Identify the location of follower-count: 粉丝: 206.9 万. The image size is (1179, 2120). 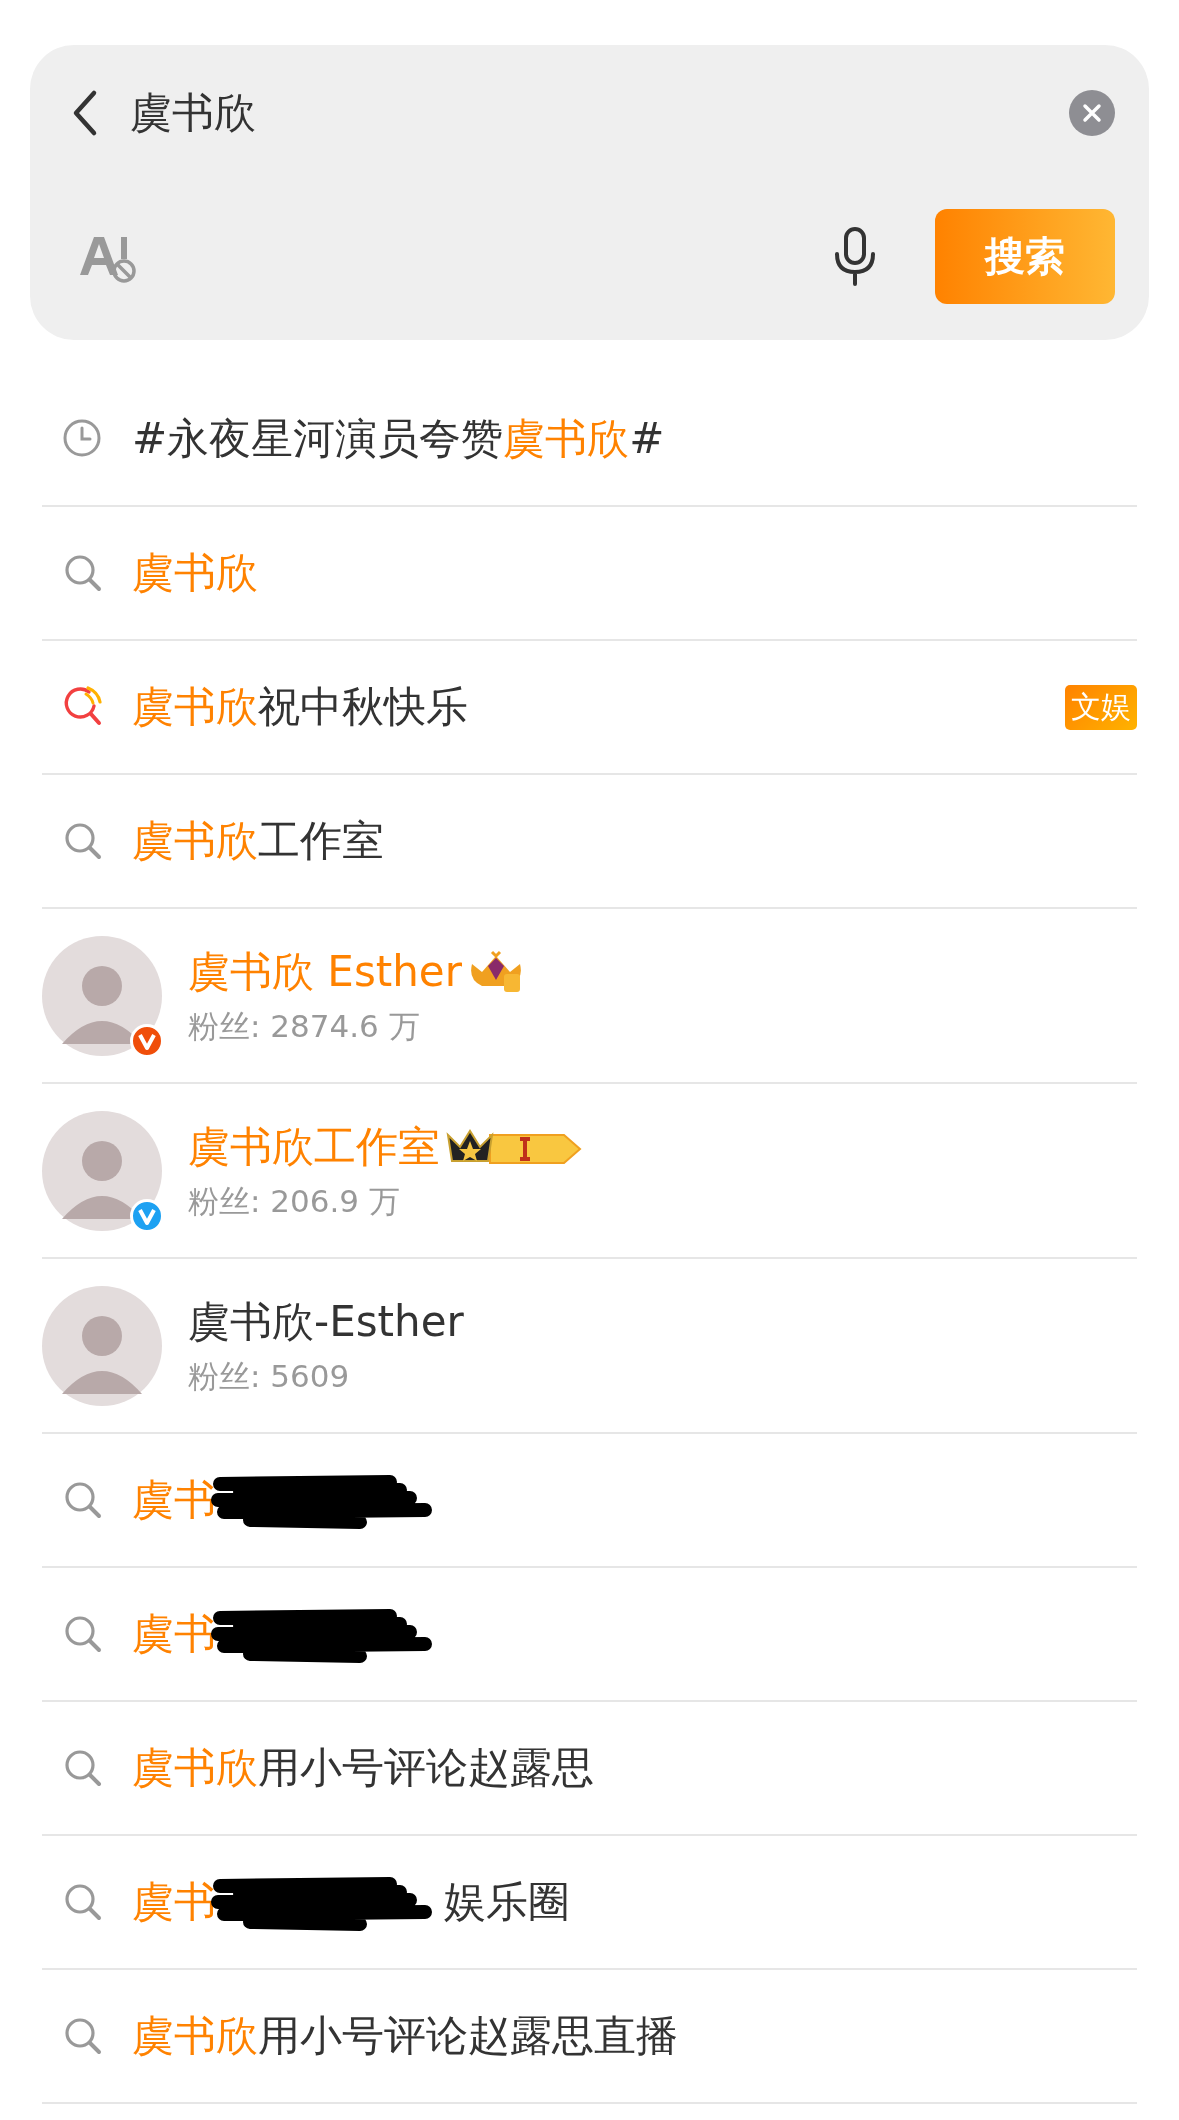
(294, 1201).